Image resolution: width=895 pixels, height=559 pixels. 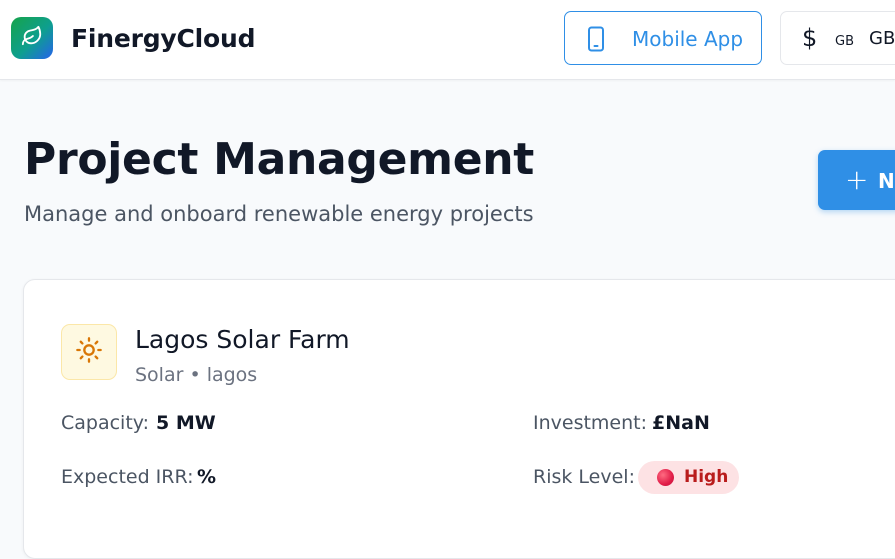 What do you see at coordinates (590, 423) in the screenshot?
I see `investment-label: Investment:` at bounding box center [590, 423].